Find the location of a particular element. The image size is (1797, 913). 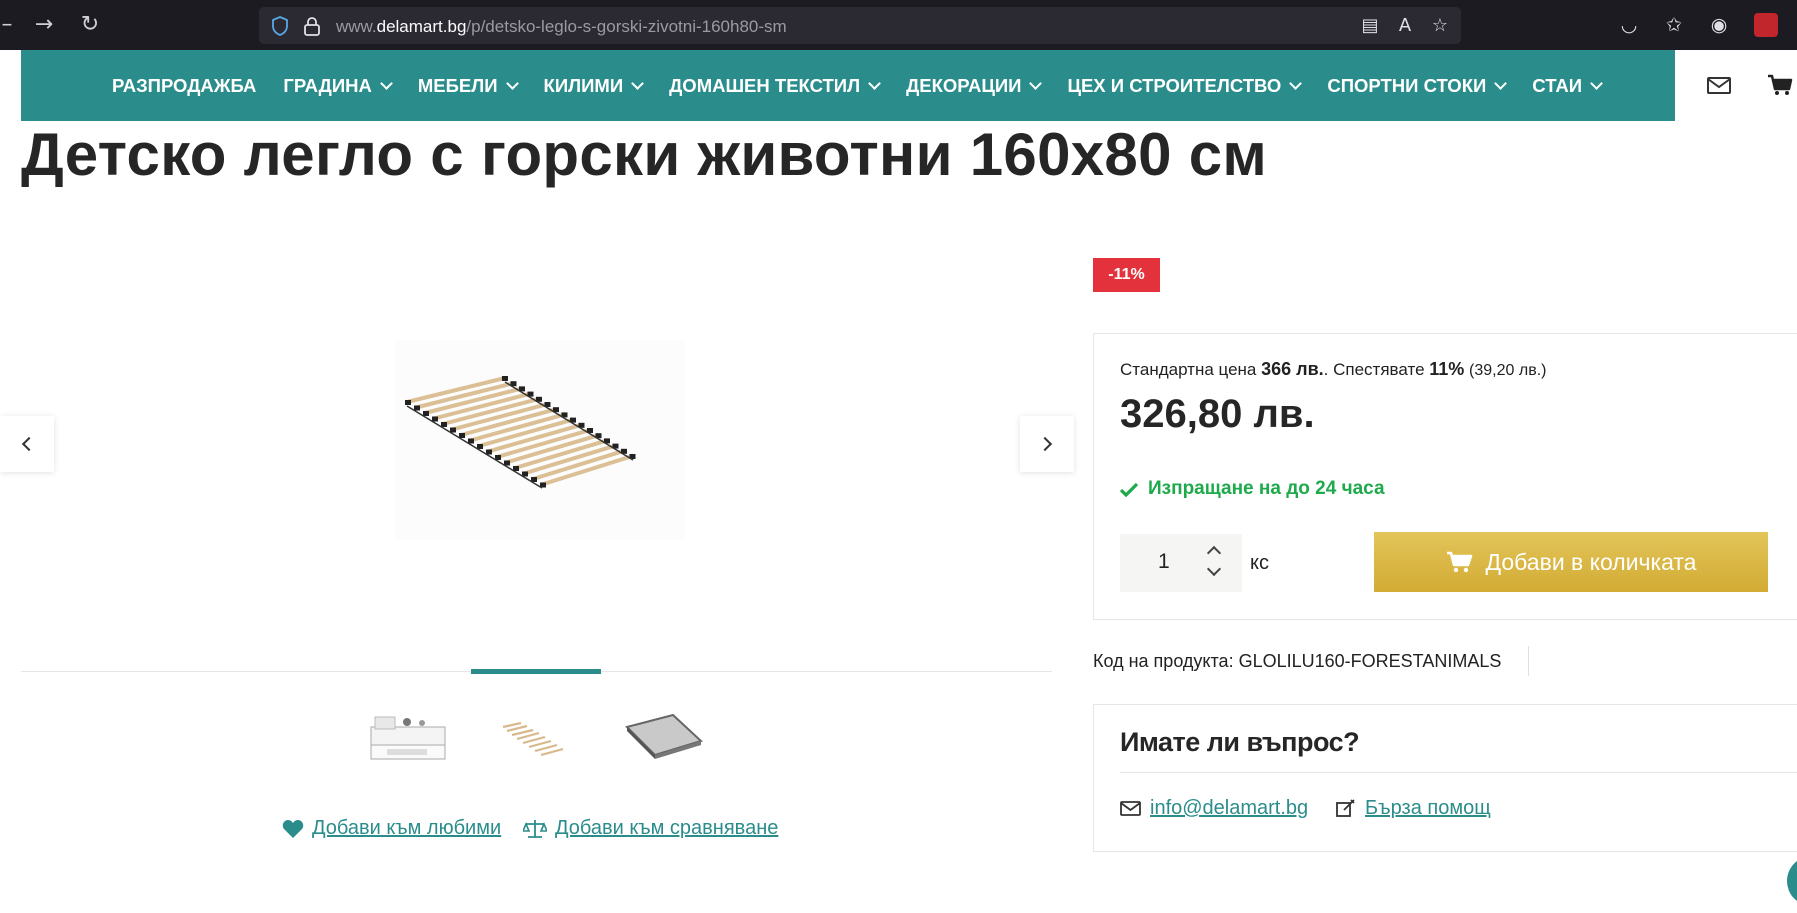

product-code-label: Код на продукта: is located at coordinates (1163, 661).